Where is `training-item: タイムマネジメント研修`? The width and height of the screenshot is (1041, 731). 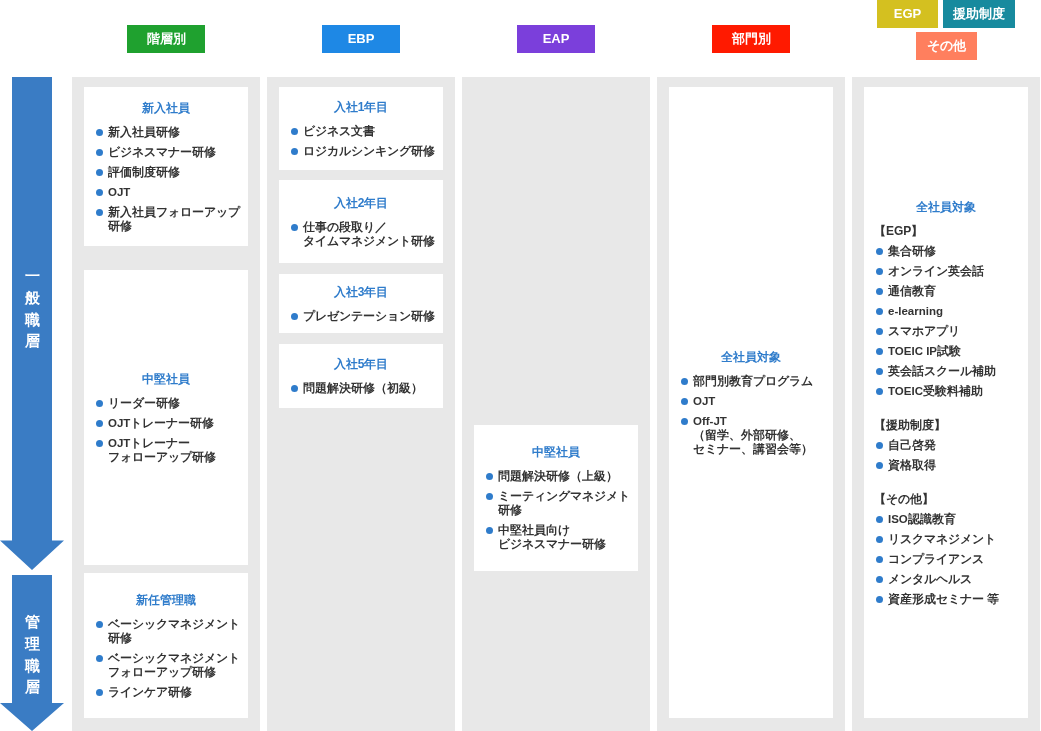 training-item: タイムマネジメント研修 is located at coordinates (369, 240).